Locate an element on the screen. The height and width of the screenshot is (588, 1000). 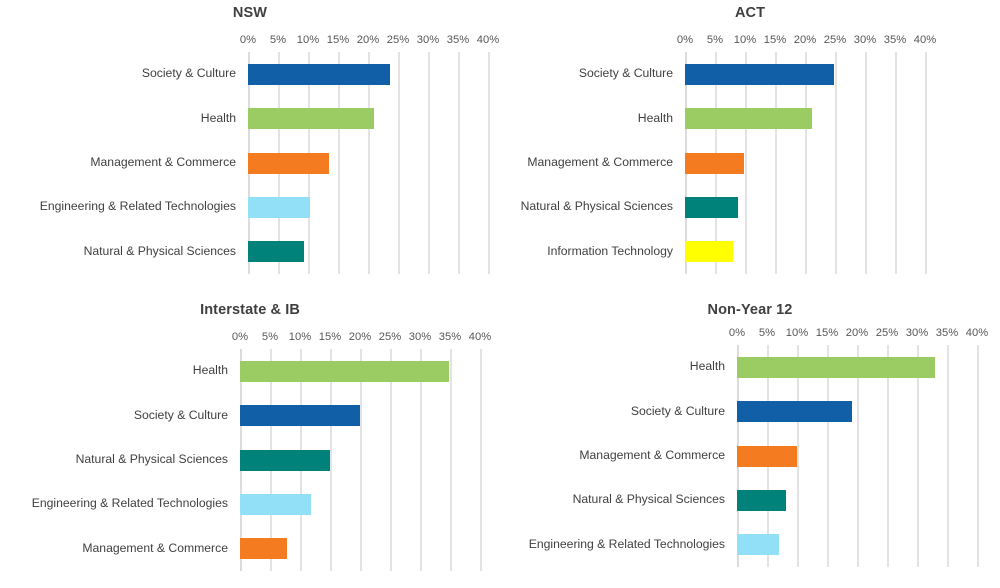
category-label: Natural & Physical Sciences is located at coordinates (596, 206).